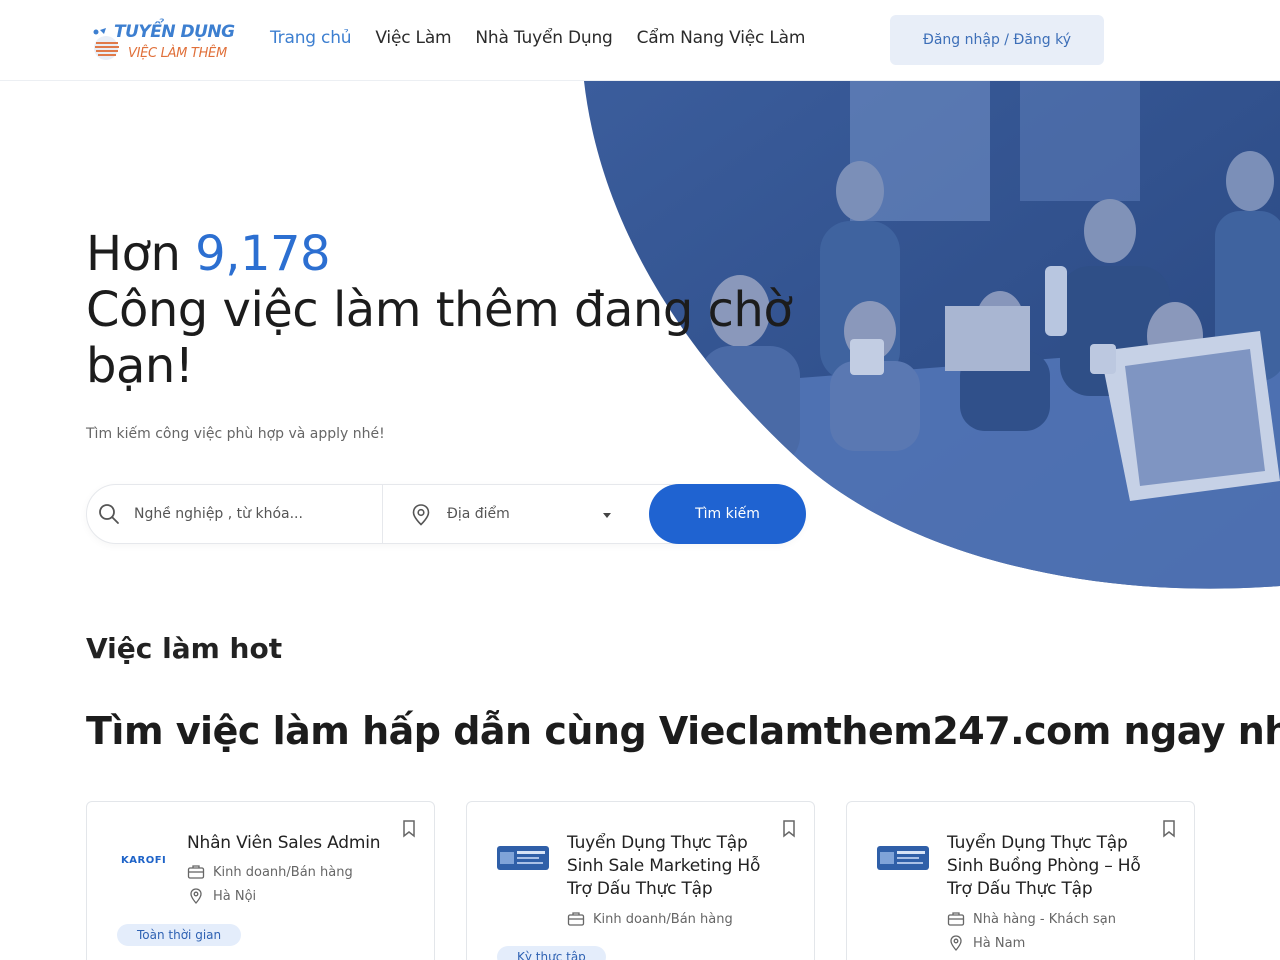 Image resolution: width=1280 pixels, height=960 pixels. I want to click on nav-item-employers: Nhà Tuyển Dụng, so click(543, 38).